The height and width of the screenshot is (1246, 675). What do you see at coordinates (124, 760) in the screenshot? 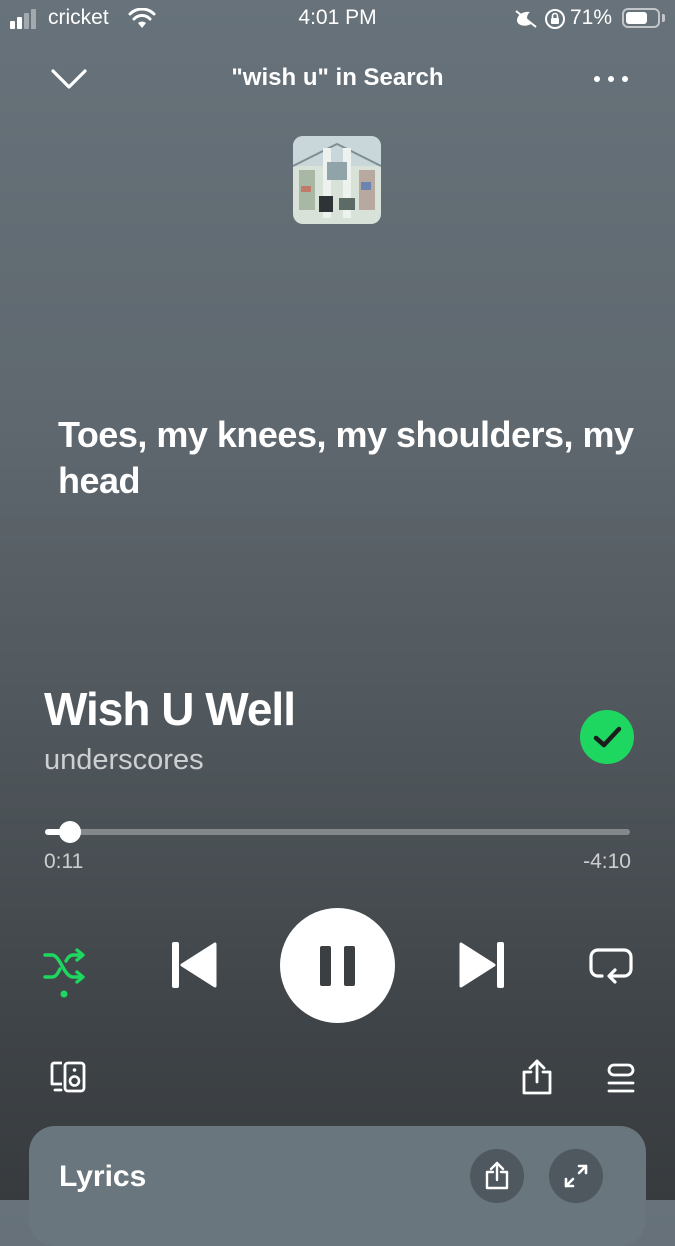
I see `artist-name: underscores` at bounding box center [124, 760].